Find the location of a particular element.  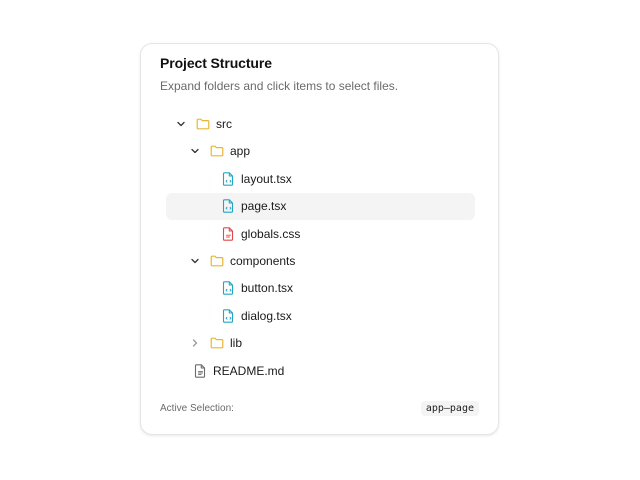

tree-folder-components: components is located at coordinates (320, 261).